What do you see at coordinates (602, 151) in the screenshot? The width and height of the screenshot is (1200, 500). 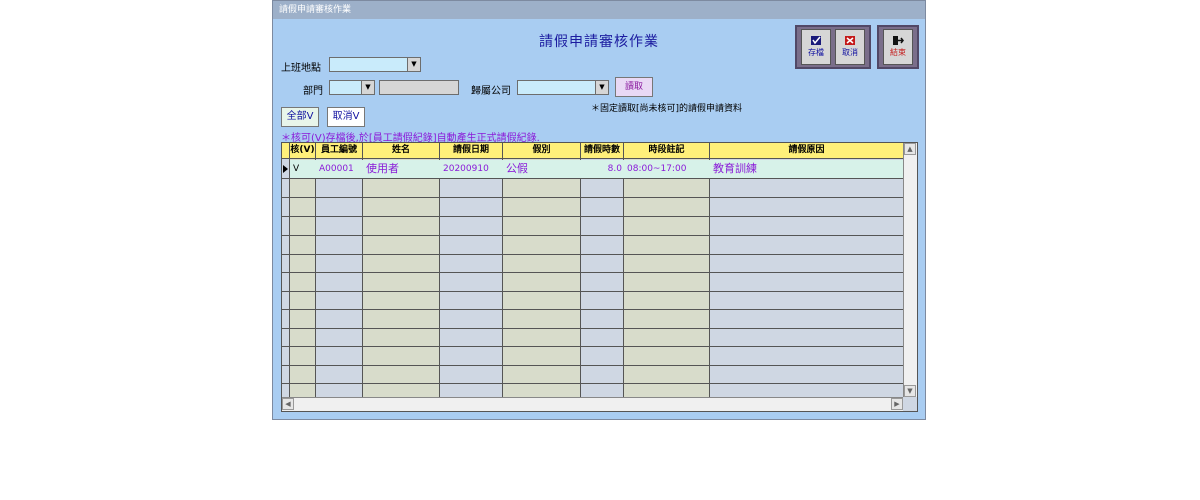 I see `col-hours-header: 請假時數` at bounding box center [602, 151].